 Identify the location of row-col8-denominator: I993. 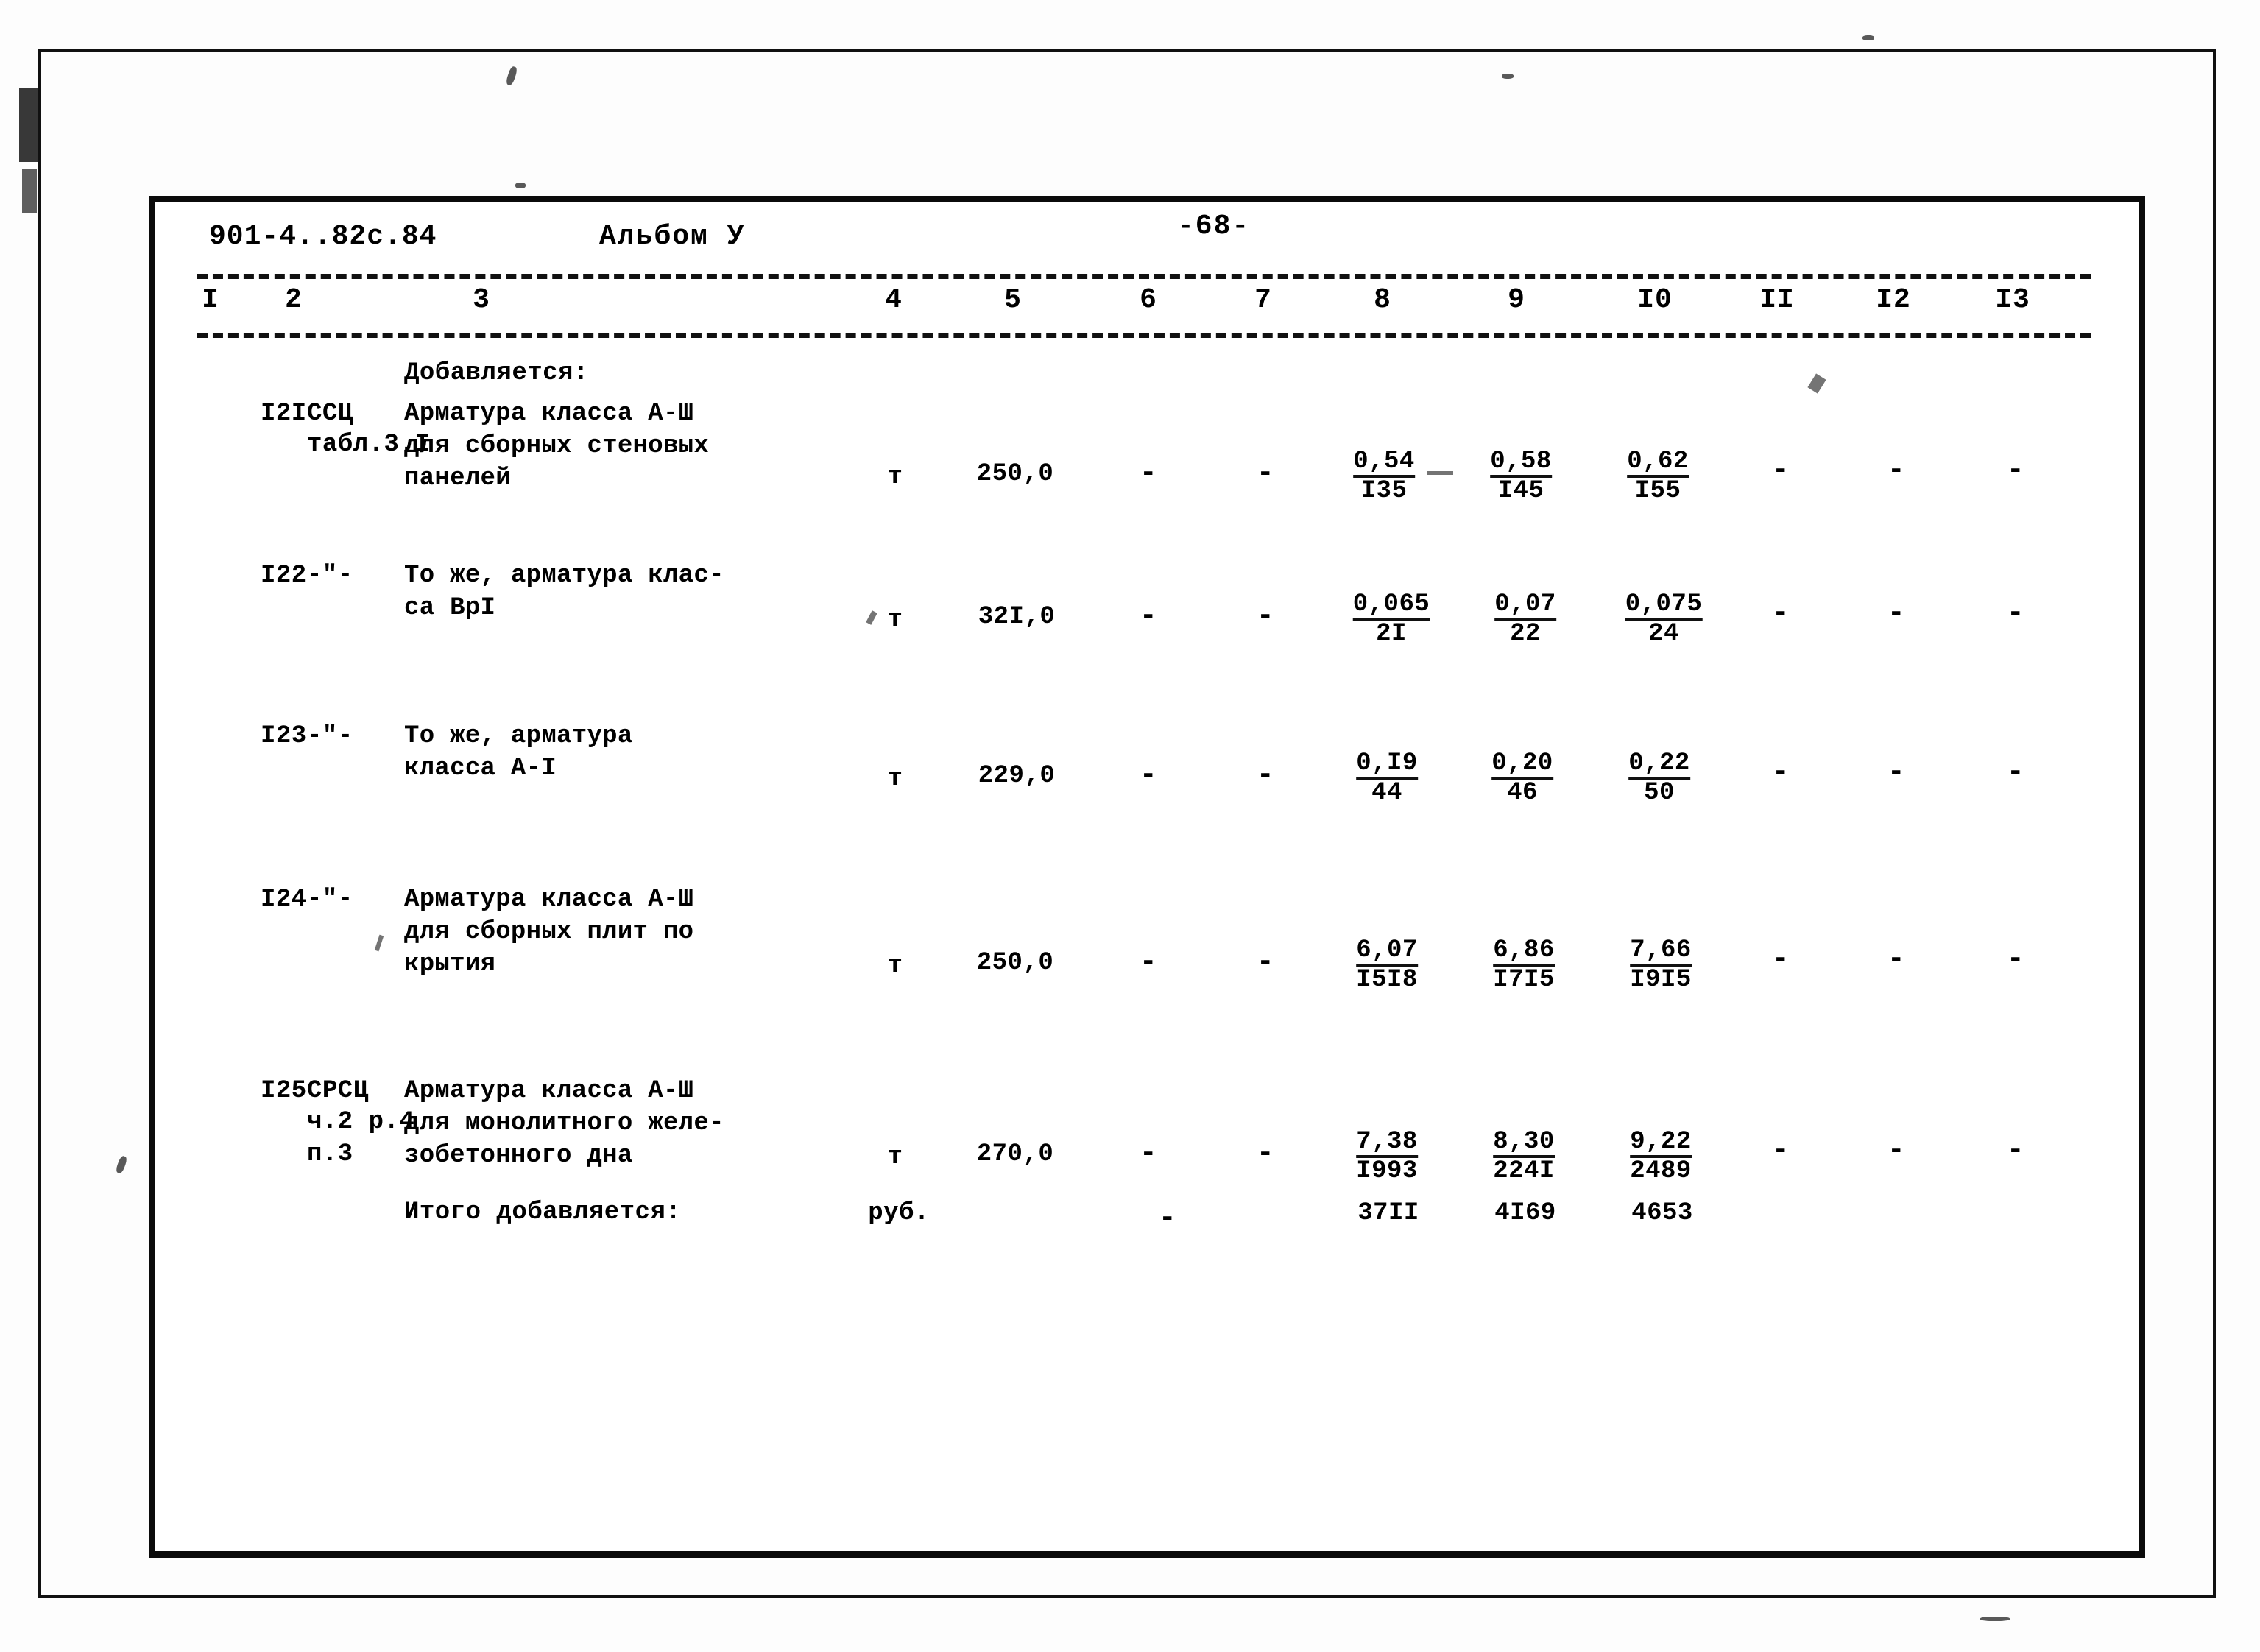
(1387, 1169).